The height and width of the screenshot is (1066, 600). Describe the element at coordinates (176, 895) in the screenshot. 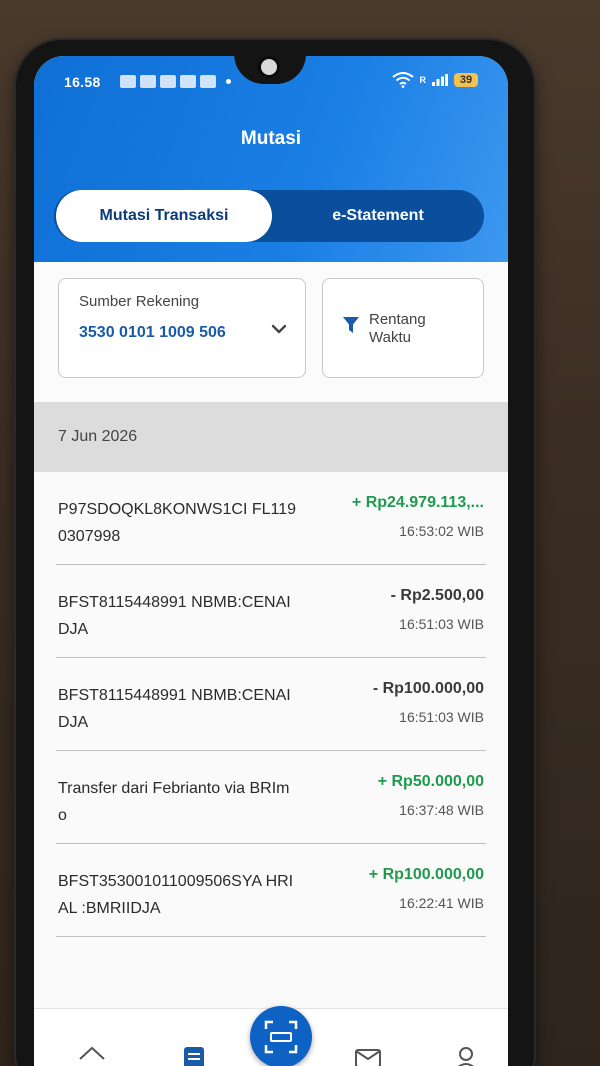

I see `transaction-description: BFST353001011009506SYA HRIAL :BMRIIDJA` at that location.